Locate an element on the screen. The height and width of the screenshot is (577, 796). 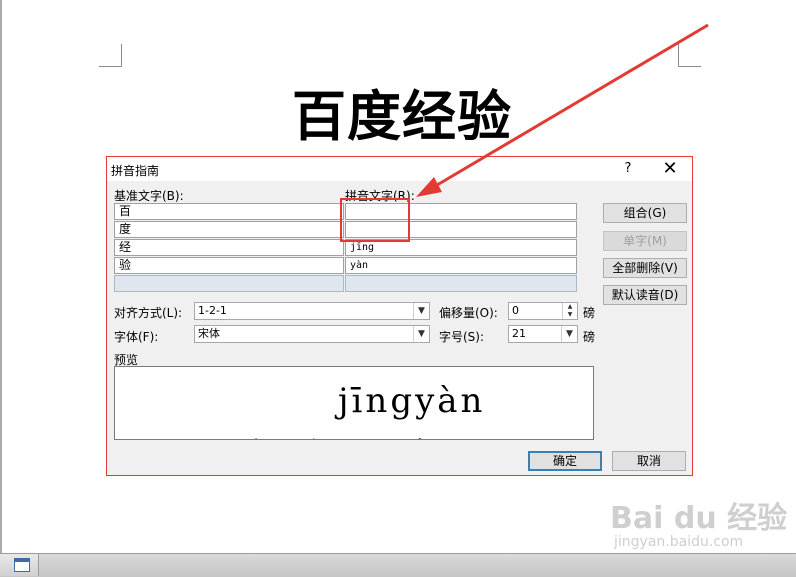
annotation-arrow-line is located at coordinates (570, 106).